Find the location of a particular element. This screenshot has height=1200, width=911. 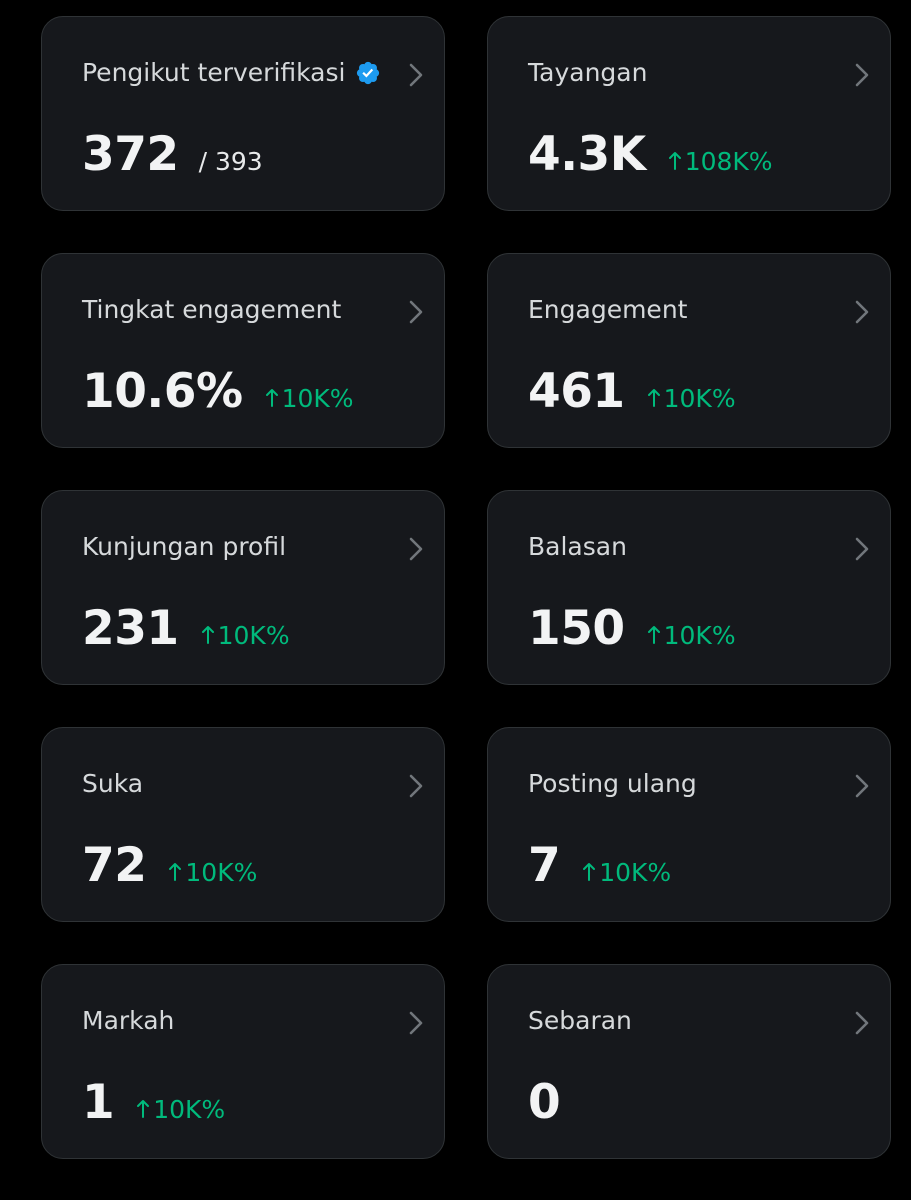

metric-value: 231 is located at coordinates (130, 628).